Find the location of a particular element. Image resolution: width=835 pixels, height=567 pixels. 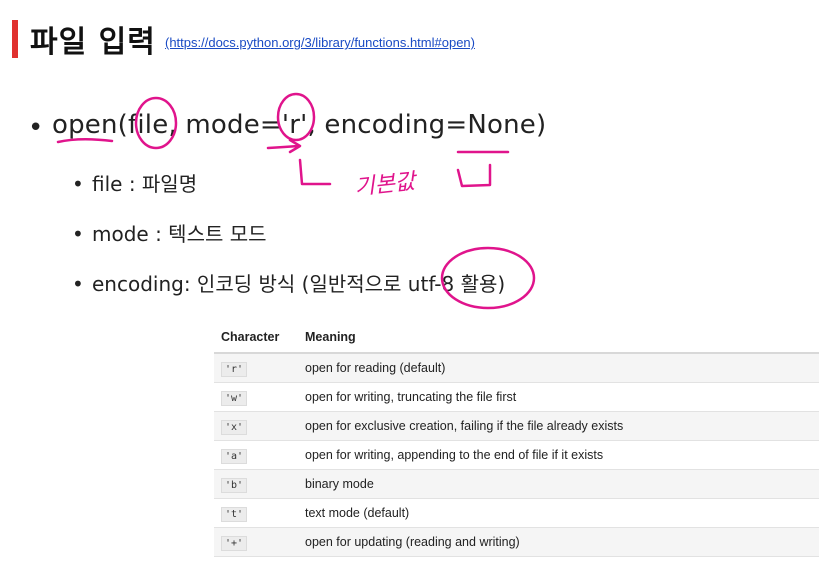

mode-meaning: open for updating (reading and writing) is located at coordinates (558, 542).